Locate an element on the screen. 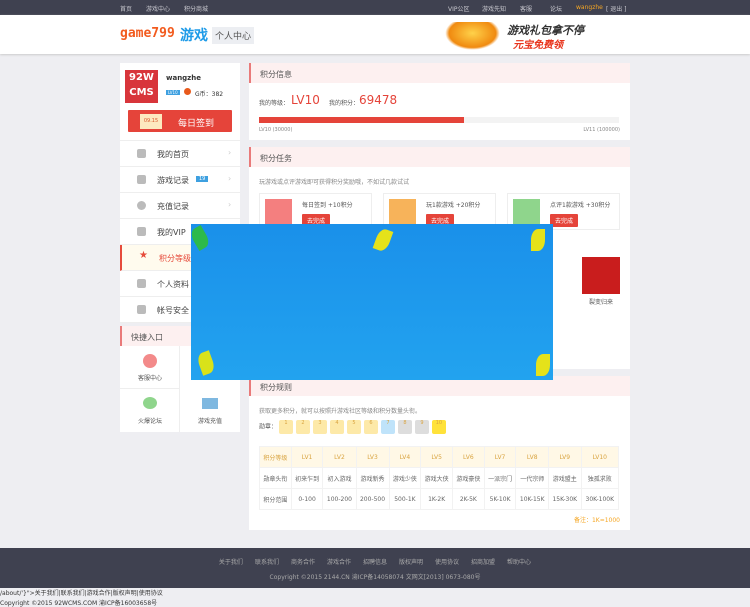  table-cell: 积分范围 is located at coordinates (275, 499).